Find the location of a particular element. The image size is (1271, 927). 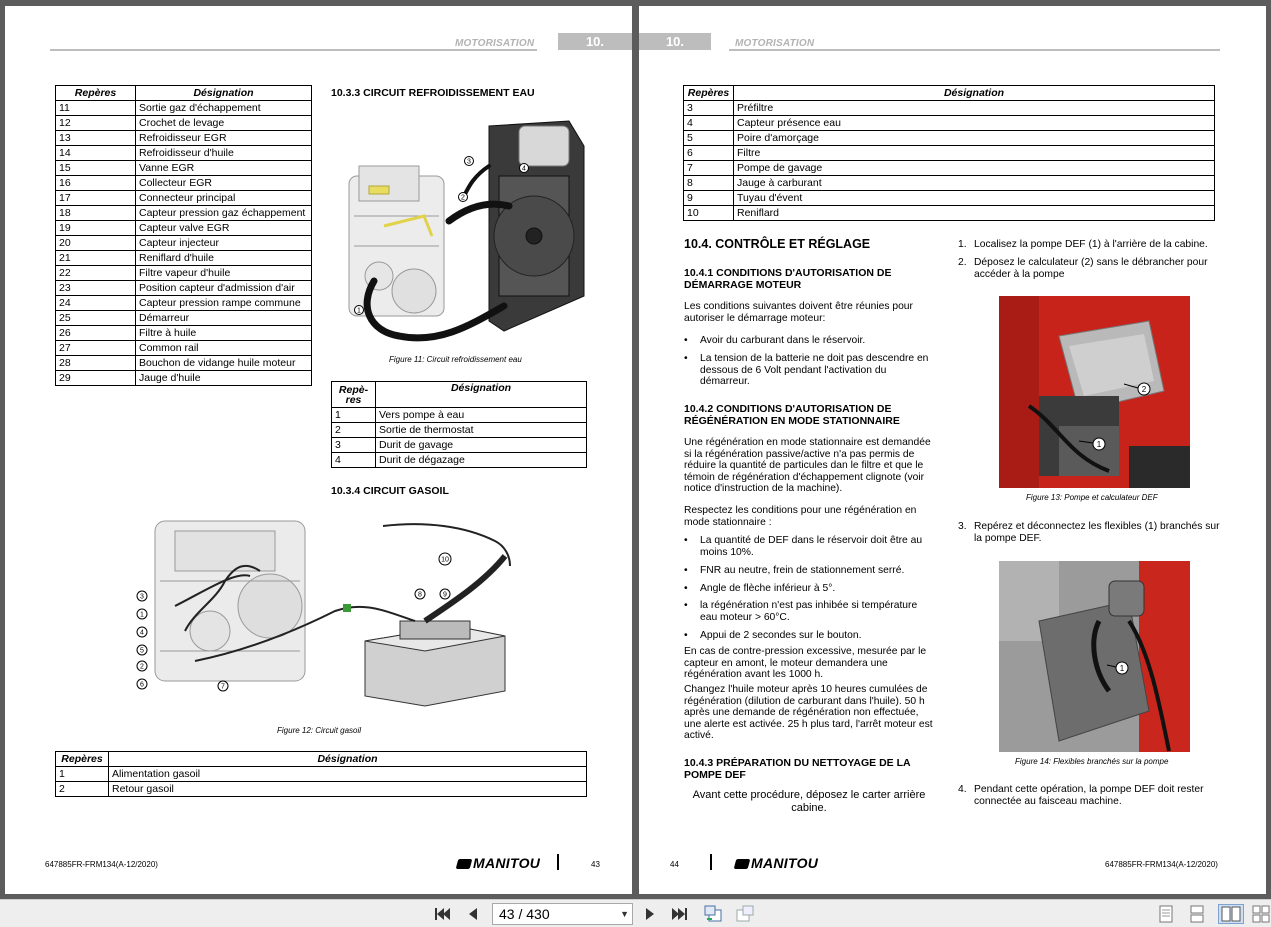

continuous-facing-view-button is located at coordinates (1261, 914).